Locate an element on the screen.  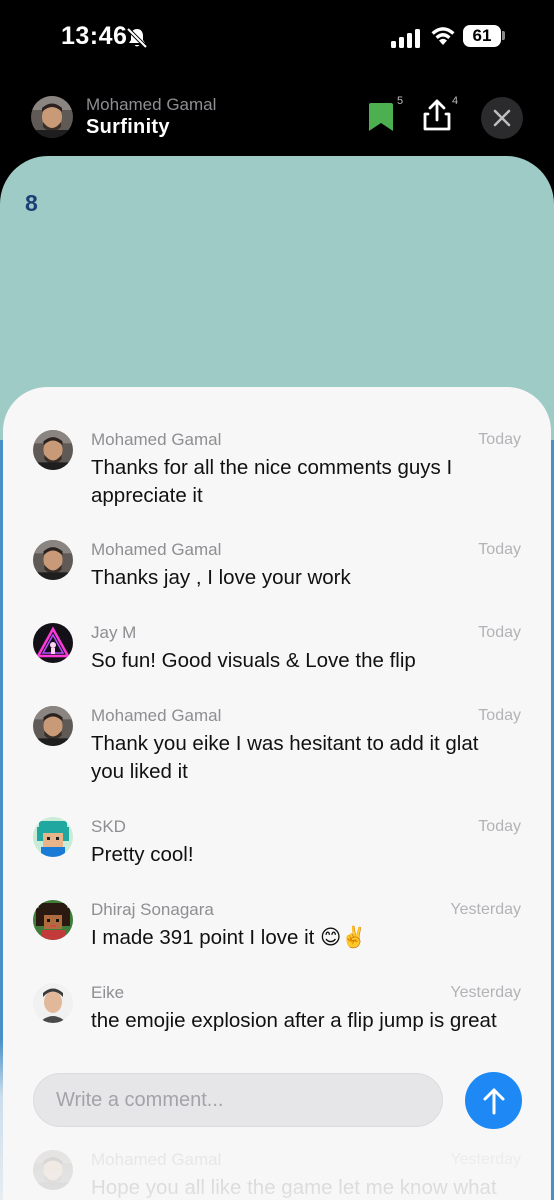
wifi-icon is located at coordinates (443, 36).